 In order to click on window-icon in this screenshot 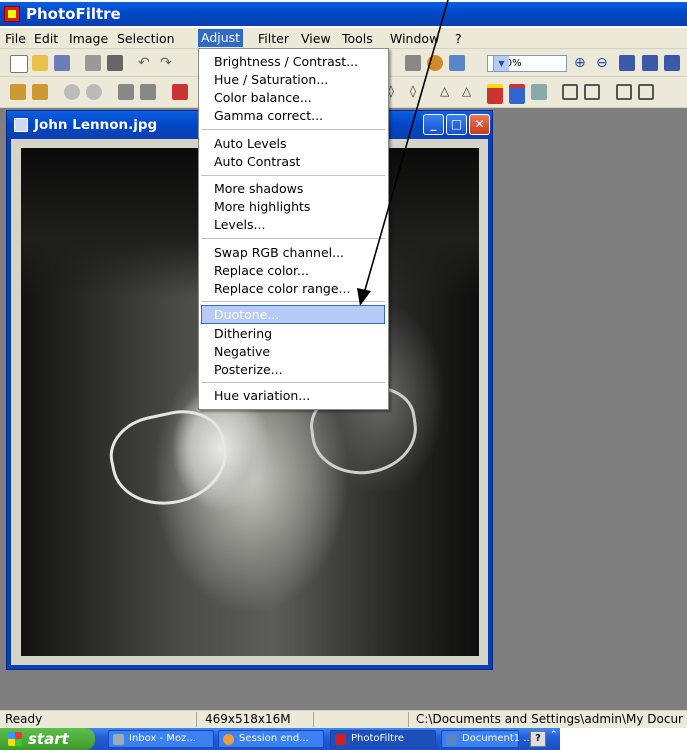, I will do `click(457, 63)`.